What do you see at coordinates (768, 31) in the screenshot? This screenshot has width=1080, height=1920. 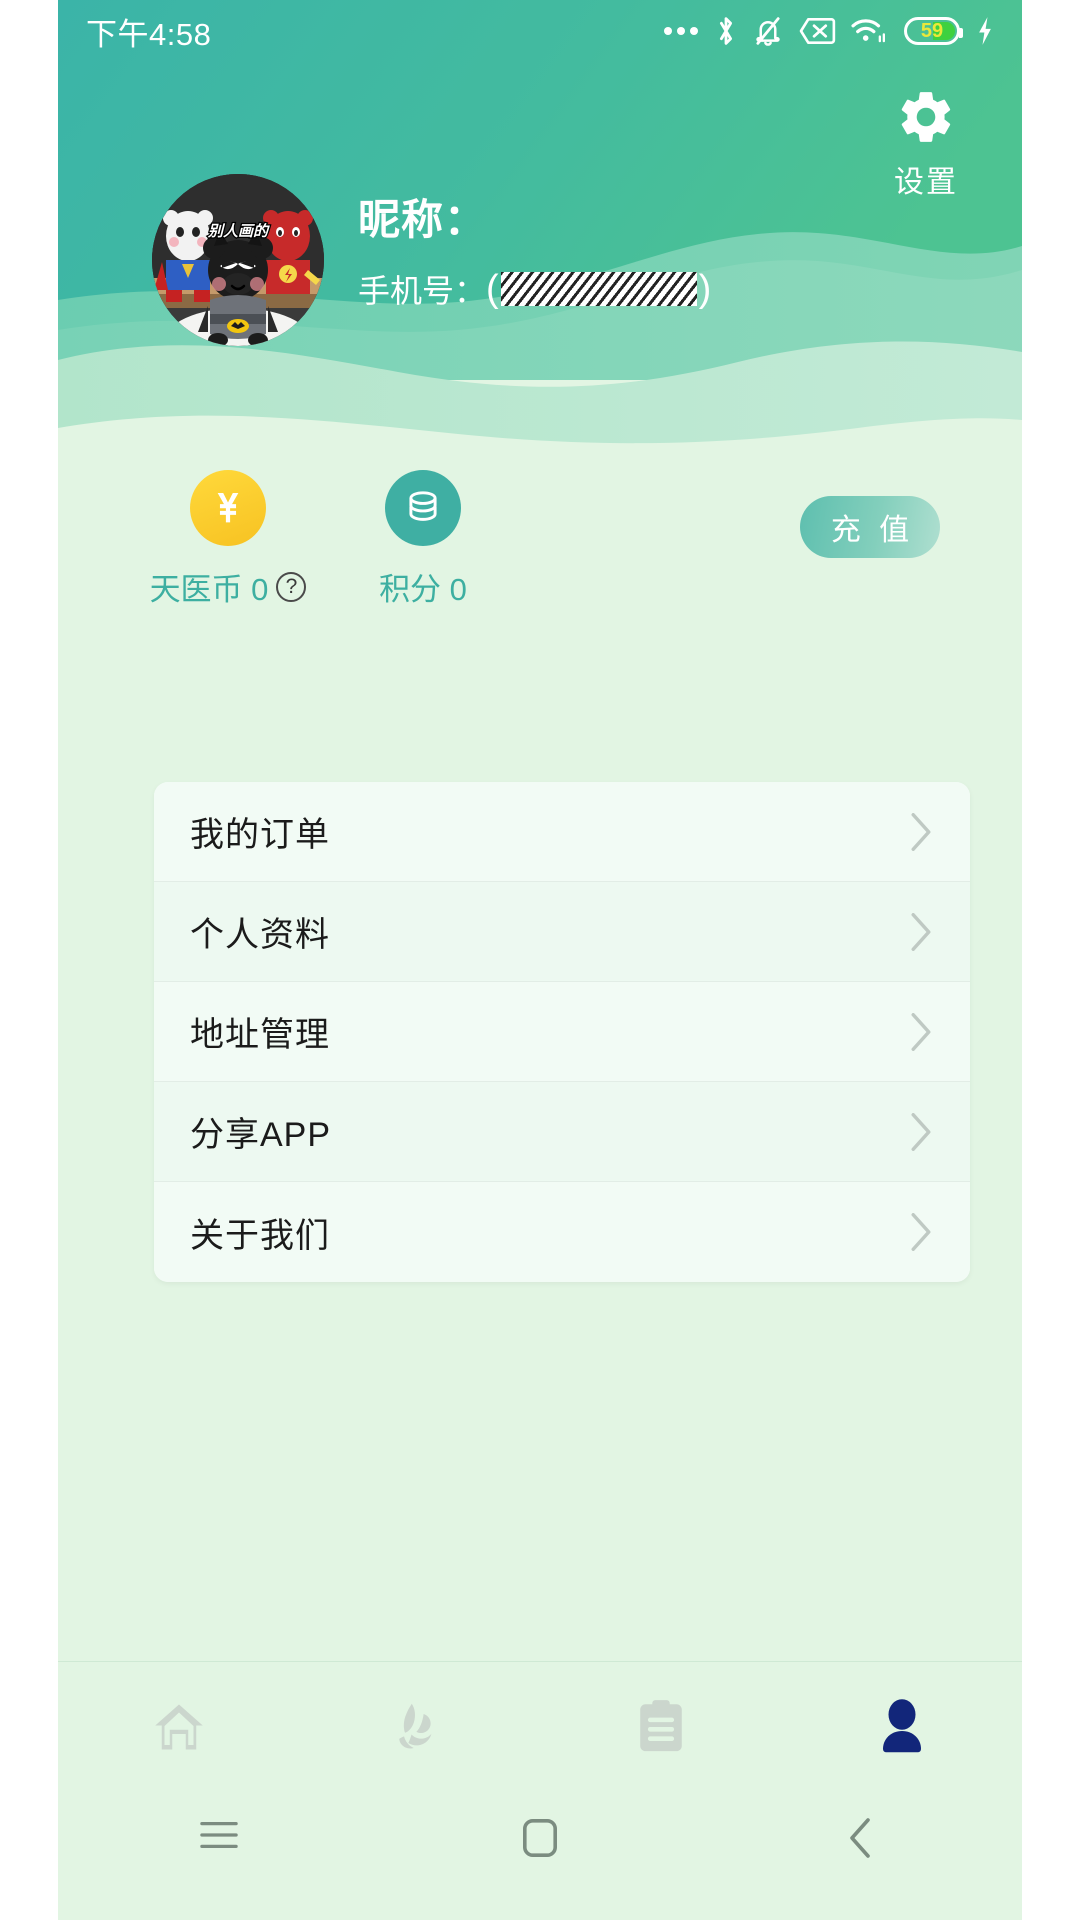 I see `notifications-muted-icon` at bounding box center [768, 31].